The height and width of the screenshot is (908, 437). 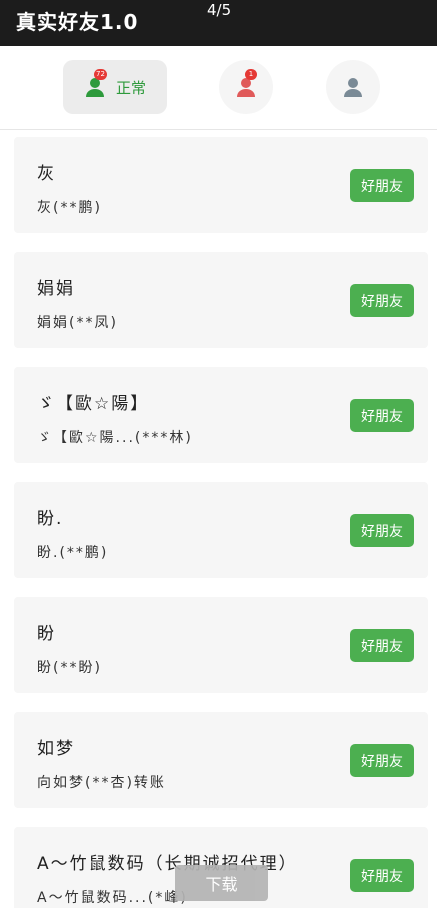 I want to click on tab-normal: 72 正常, so click(x=115, y=87).